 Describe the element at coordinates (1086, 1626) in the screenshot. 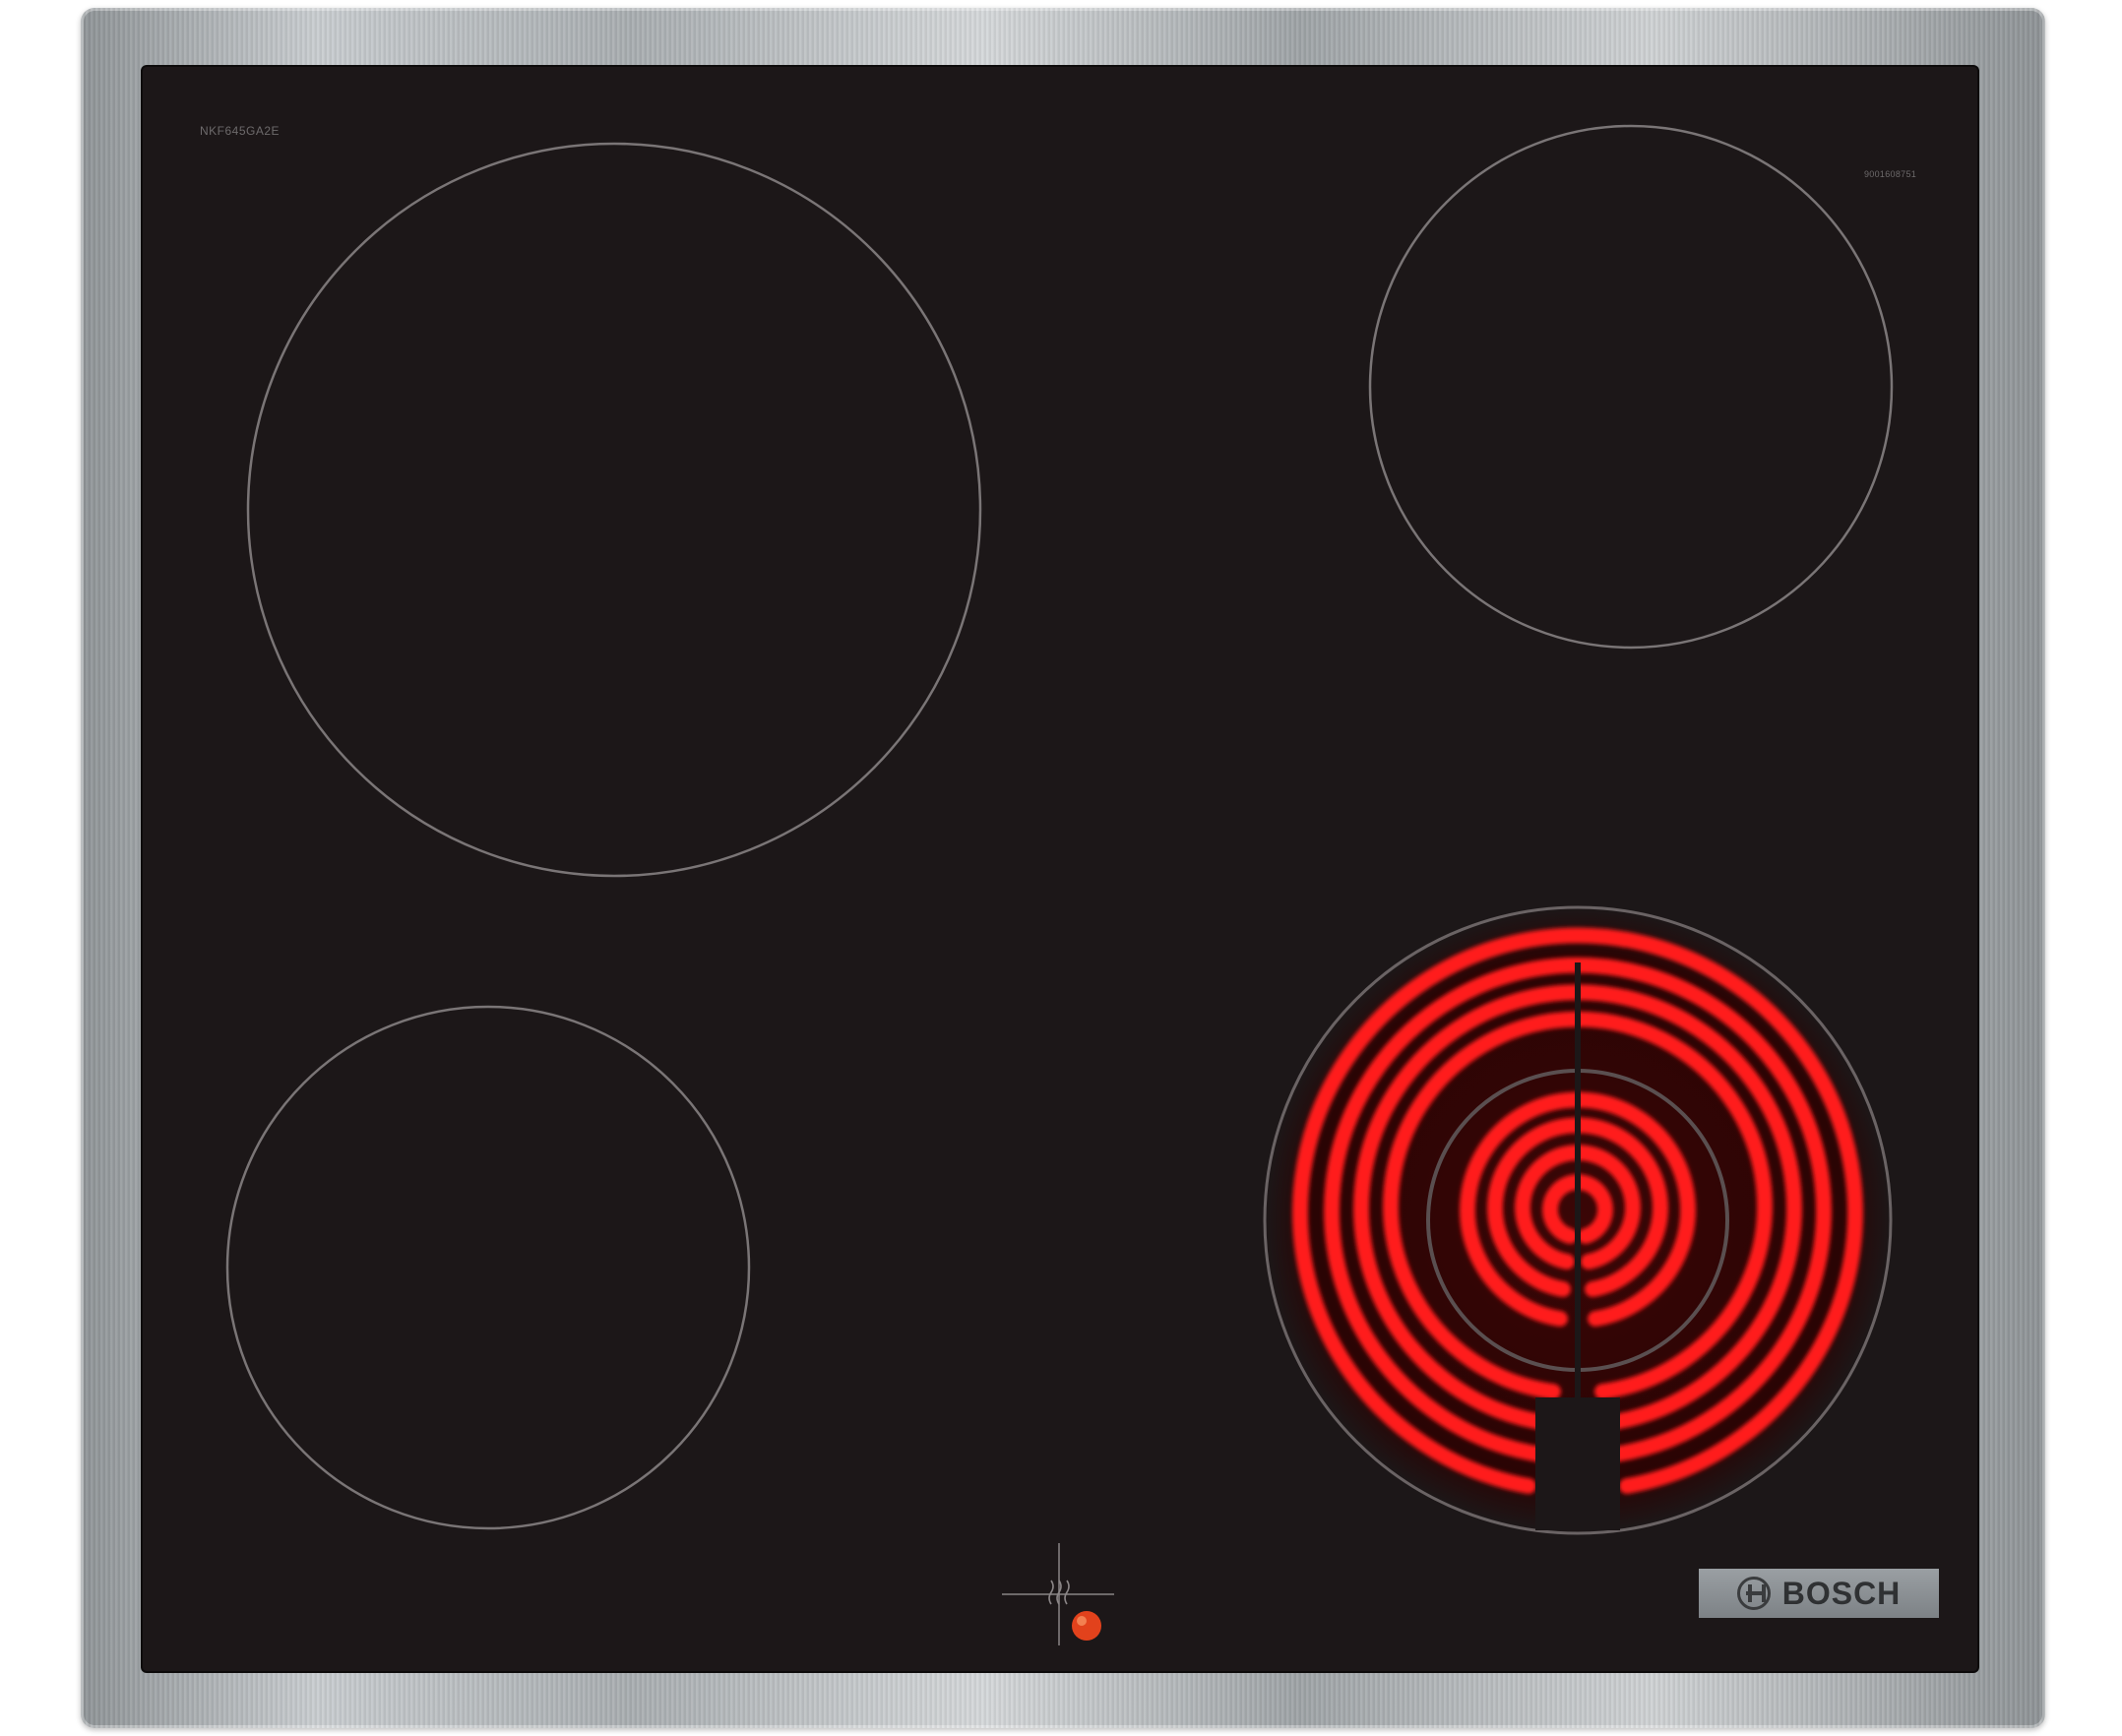

I see `indicator-light-icon` at that location.